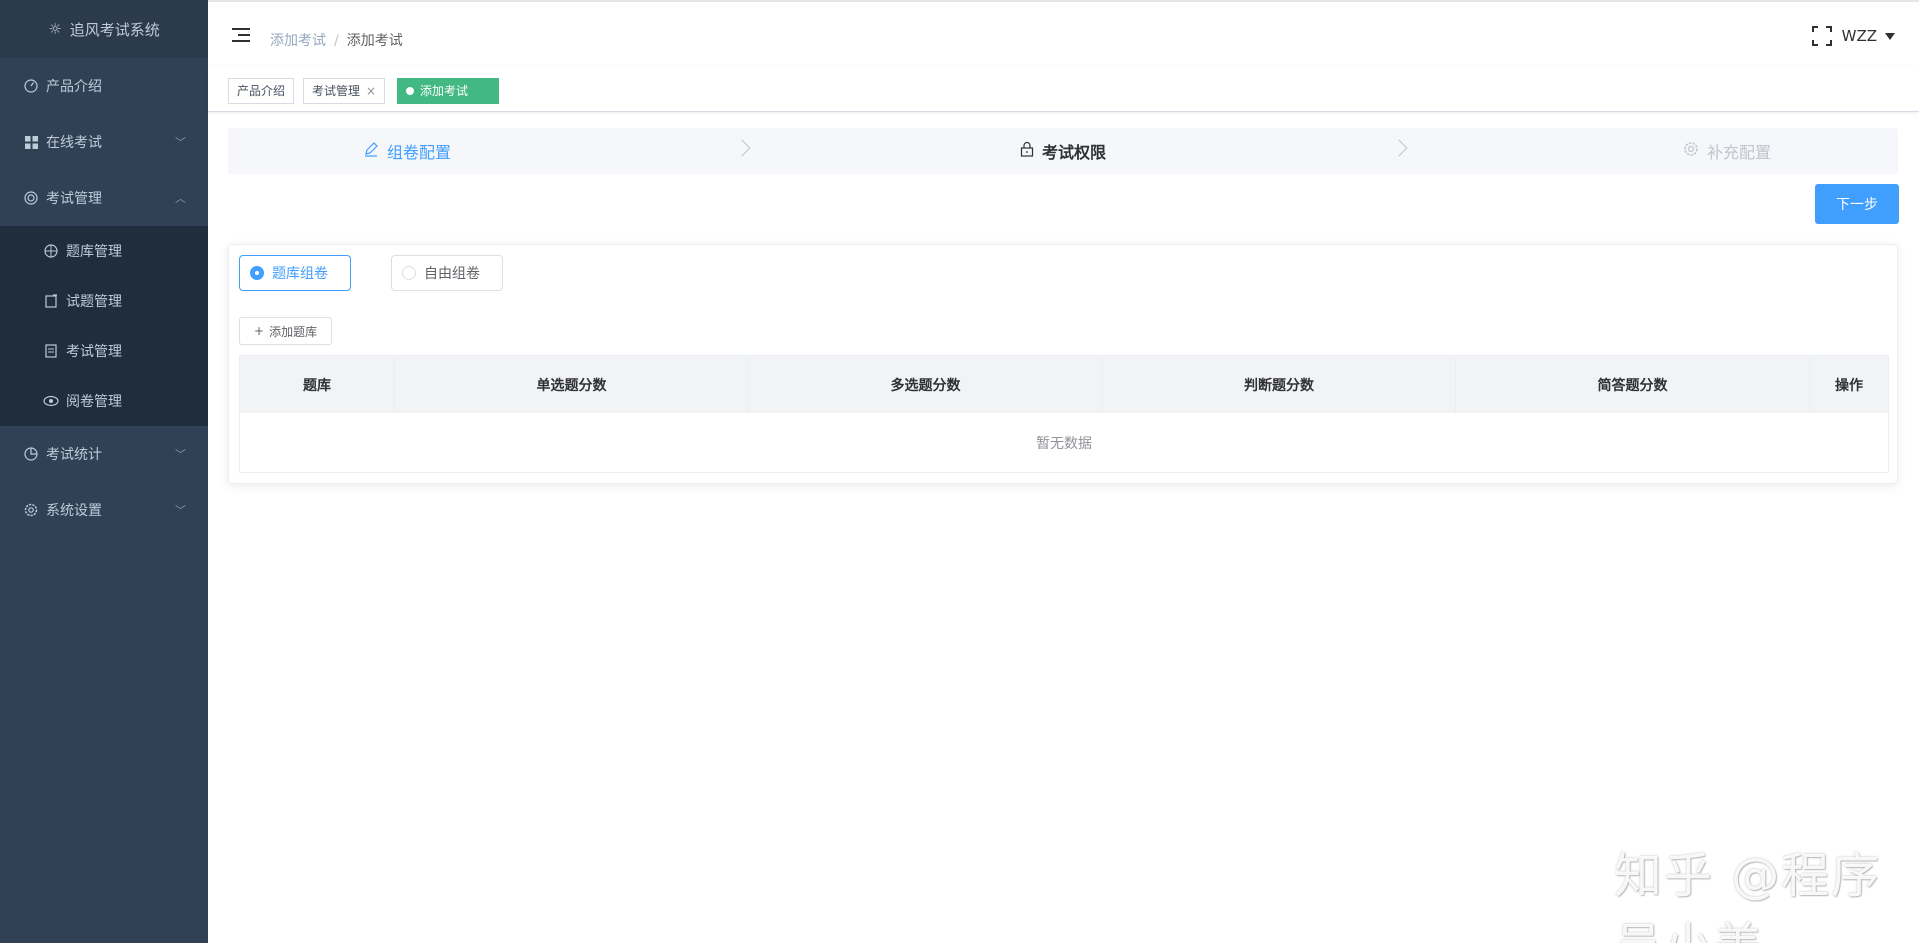 The height and width of the screenshot is (943, 1919). What do you see at coordinates (31, 198) in the screenshot?
I see `lifebuoy-icon` at bounding box center [31, 198].